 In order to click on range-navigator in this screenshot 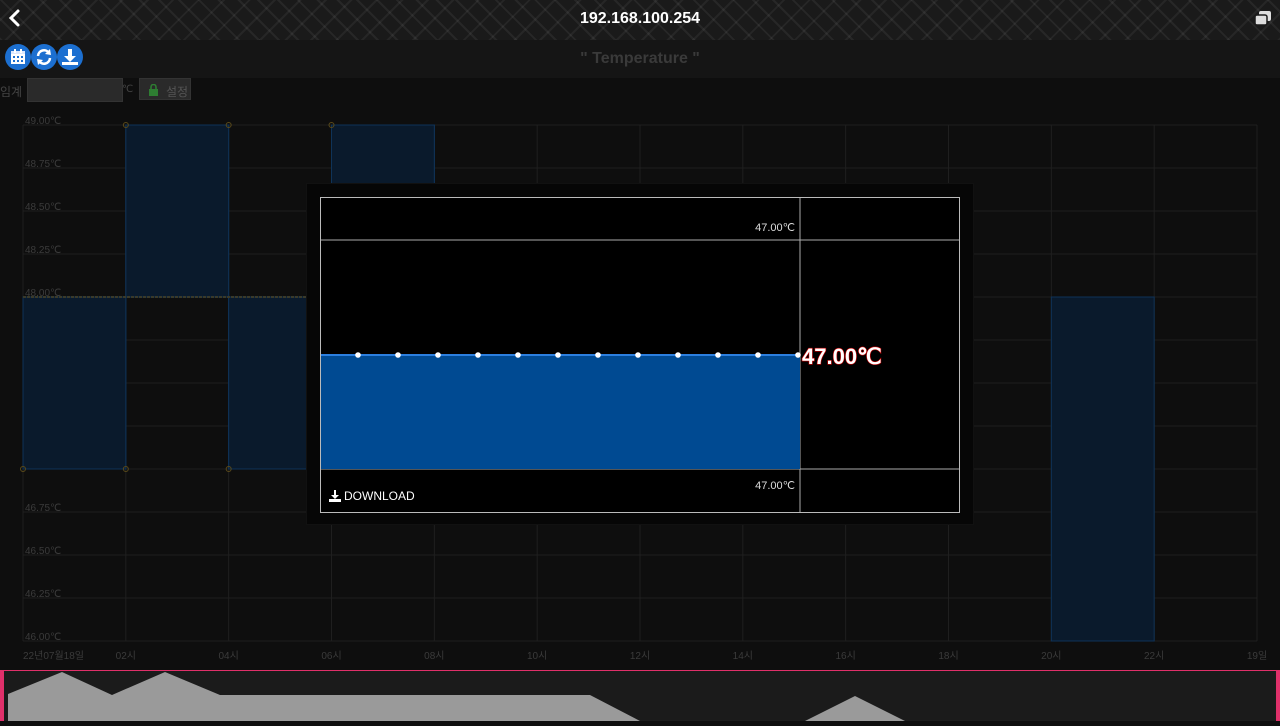, I will do `click(640, 695)`.